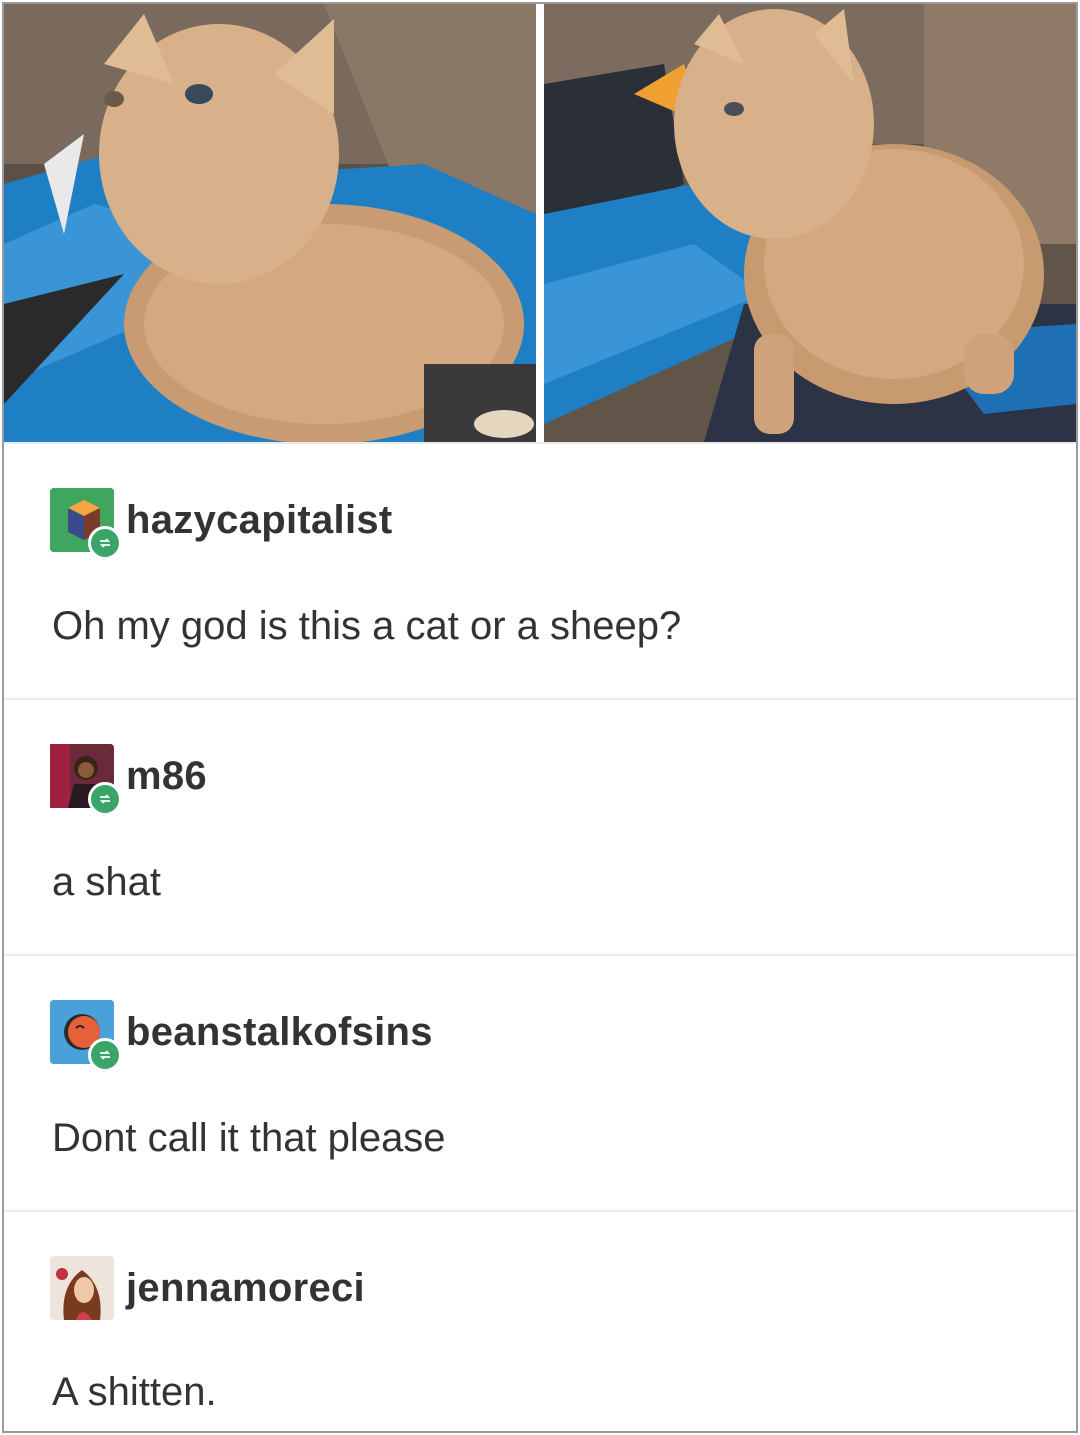  Describe the element at coordinates (259, 520) in the screenshot. I see `username: hazycapitalist` at that location.